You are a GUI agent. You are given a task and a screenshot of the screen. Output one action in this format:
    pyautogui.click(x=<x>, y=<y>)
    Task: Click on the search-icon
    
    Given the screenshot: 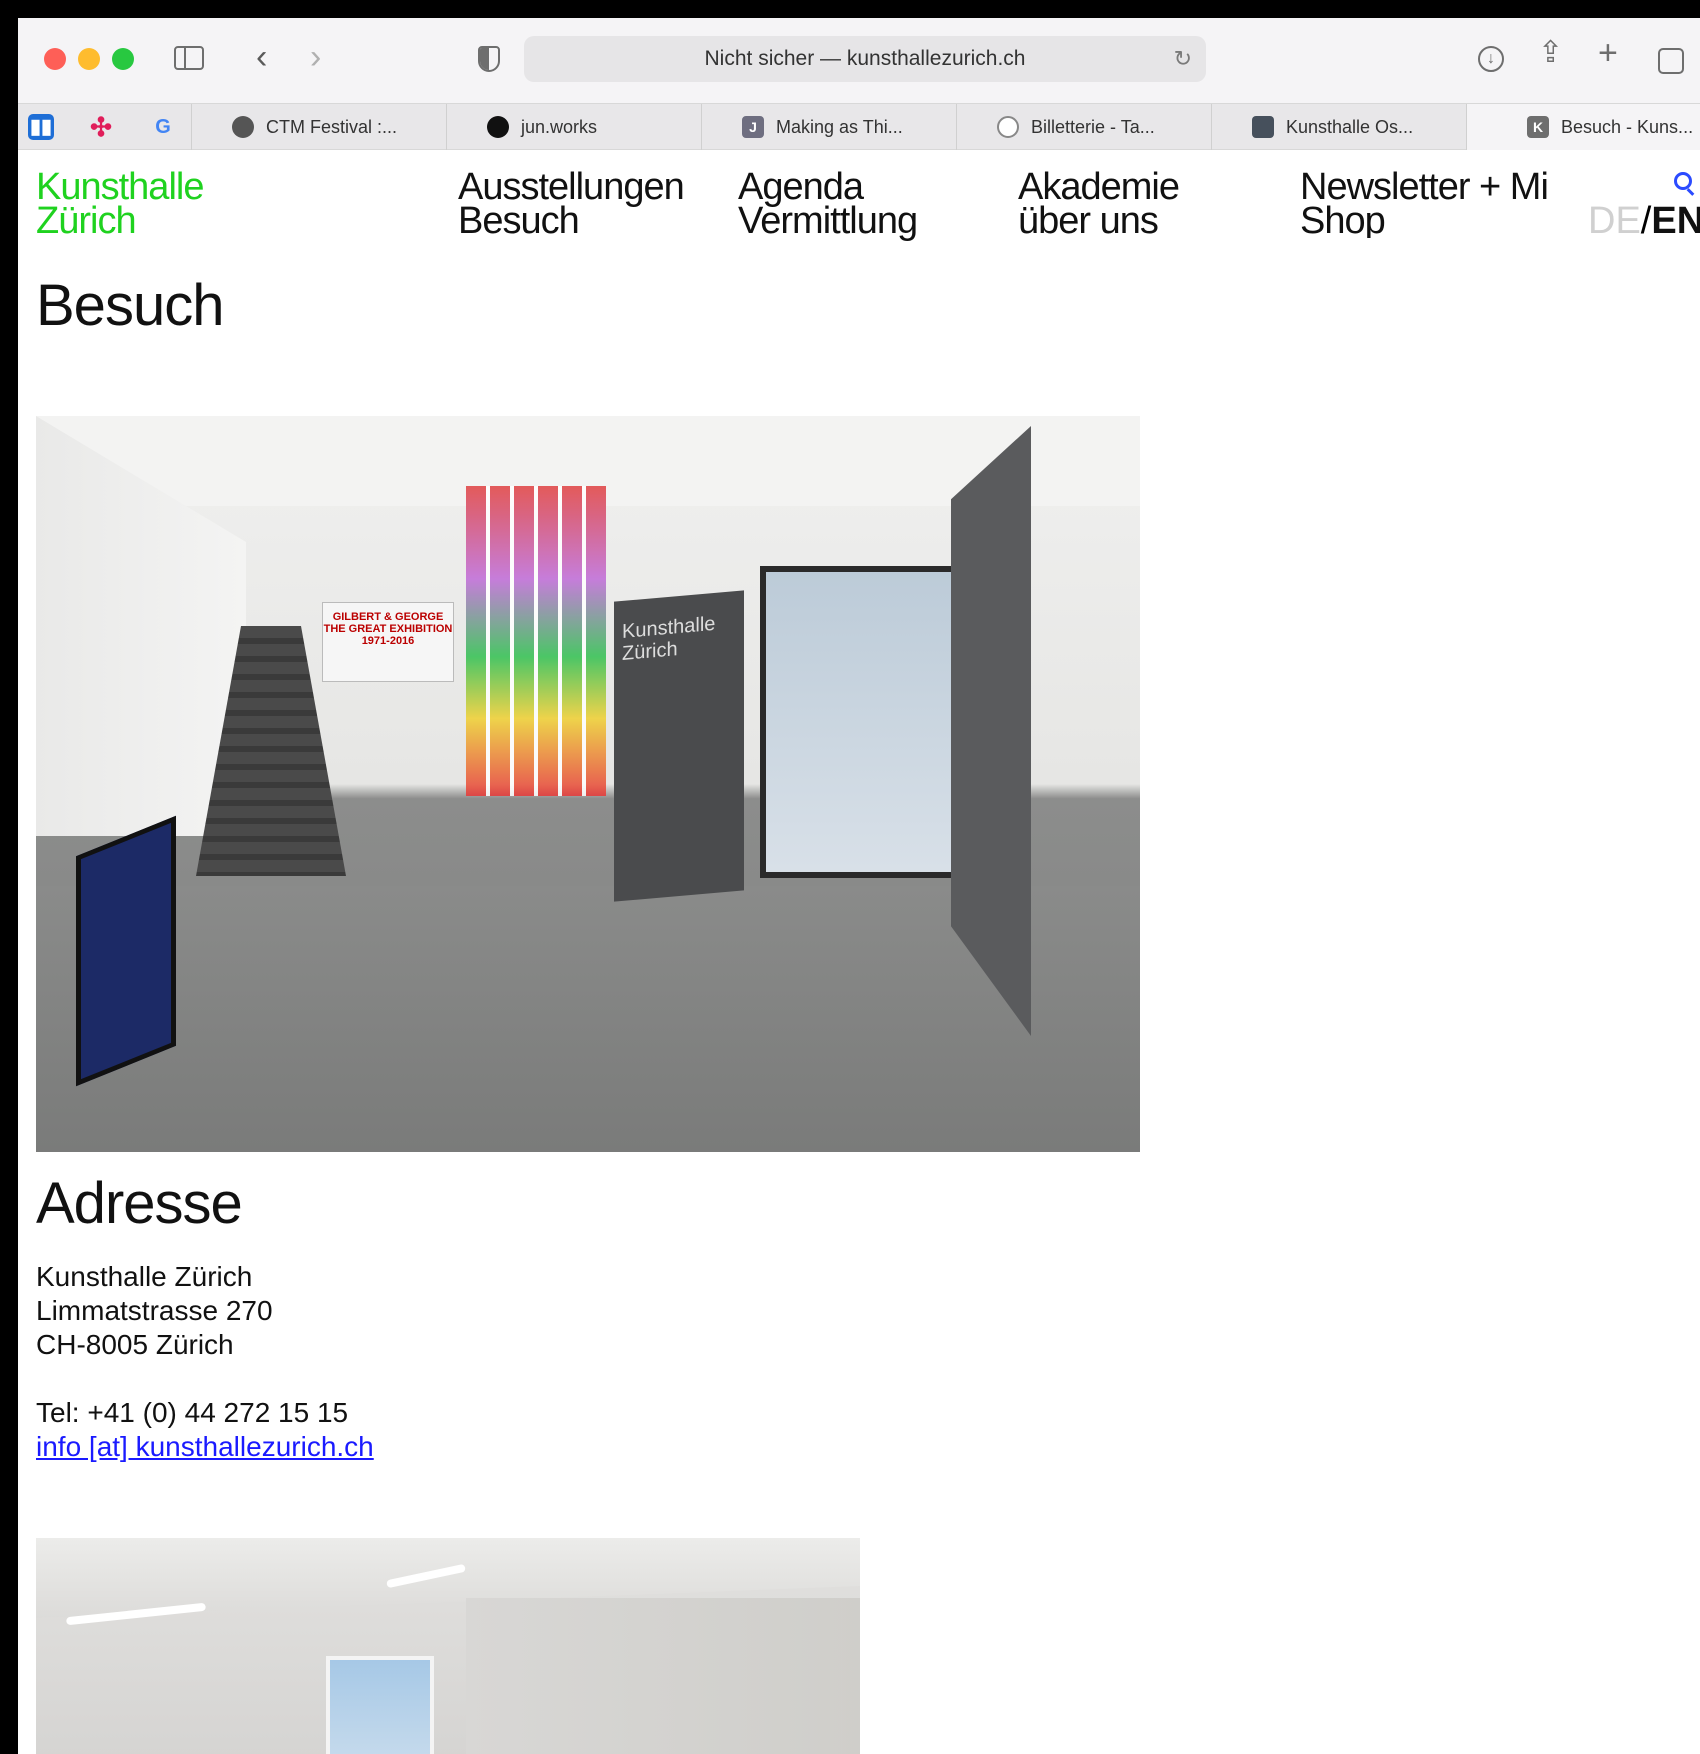 What is the action you would take?
    pyautogui.click(x=1683, y=181)
    